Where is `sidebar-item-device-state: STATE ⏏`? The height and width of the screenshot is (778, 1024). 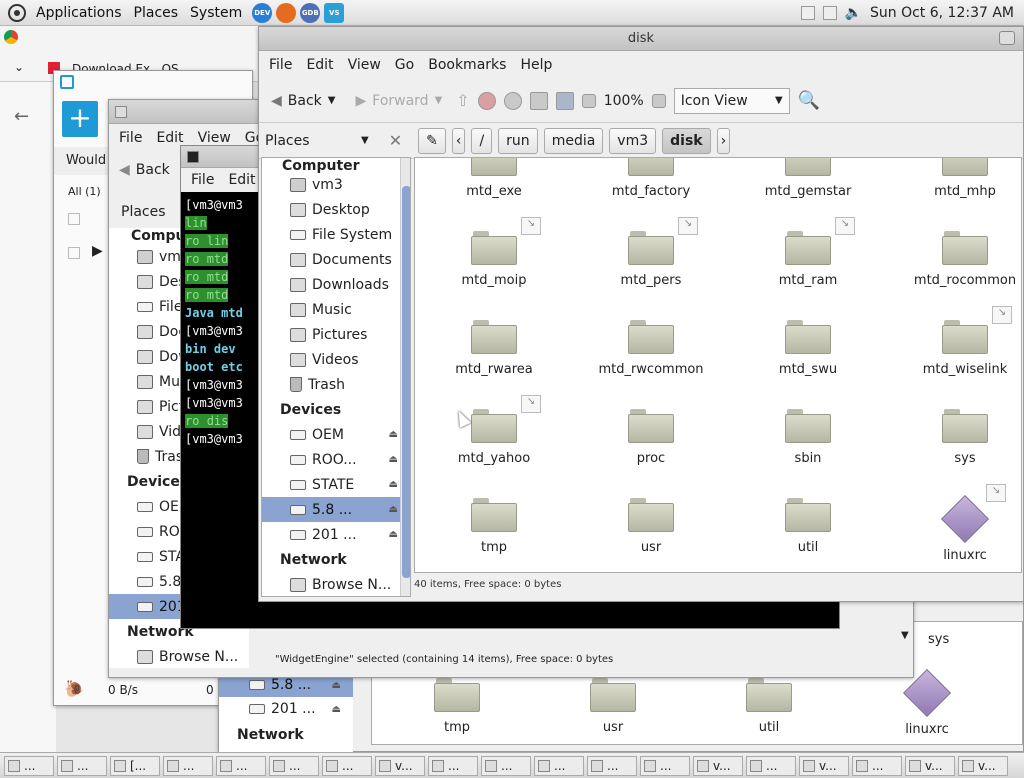
sidebar-item-device-state: STATE ⏏ is located at coordinates (336, 484).